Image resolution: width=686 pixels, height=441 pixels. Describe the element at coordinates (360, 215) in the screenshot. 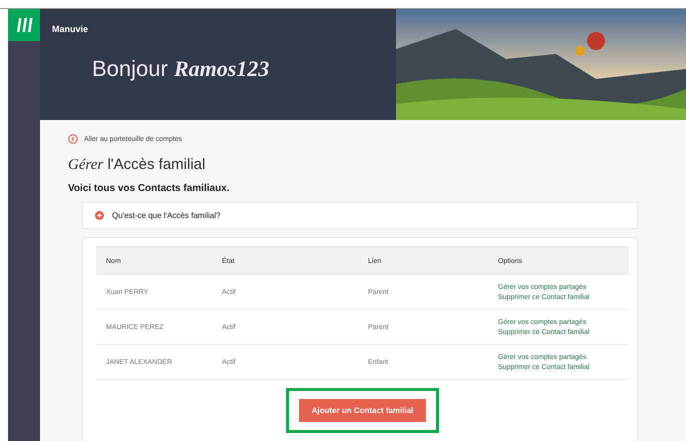

I see `accordion: Qu'est-ce que l'Accès familial?` at that location.